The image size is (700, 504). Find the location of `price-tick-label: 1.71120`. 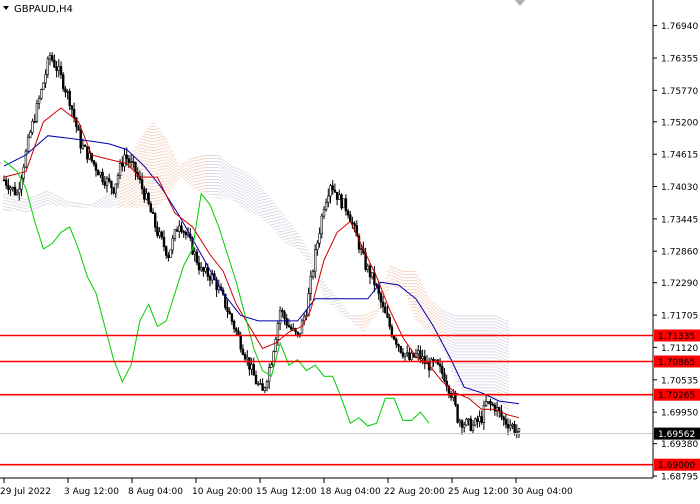

price-tick-label: 1.71120 is located at coordinates (679, 349).